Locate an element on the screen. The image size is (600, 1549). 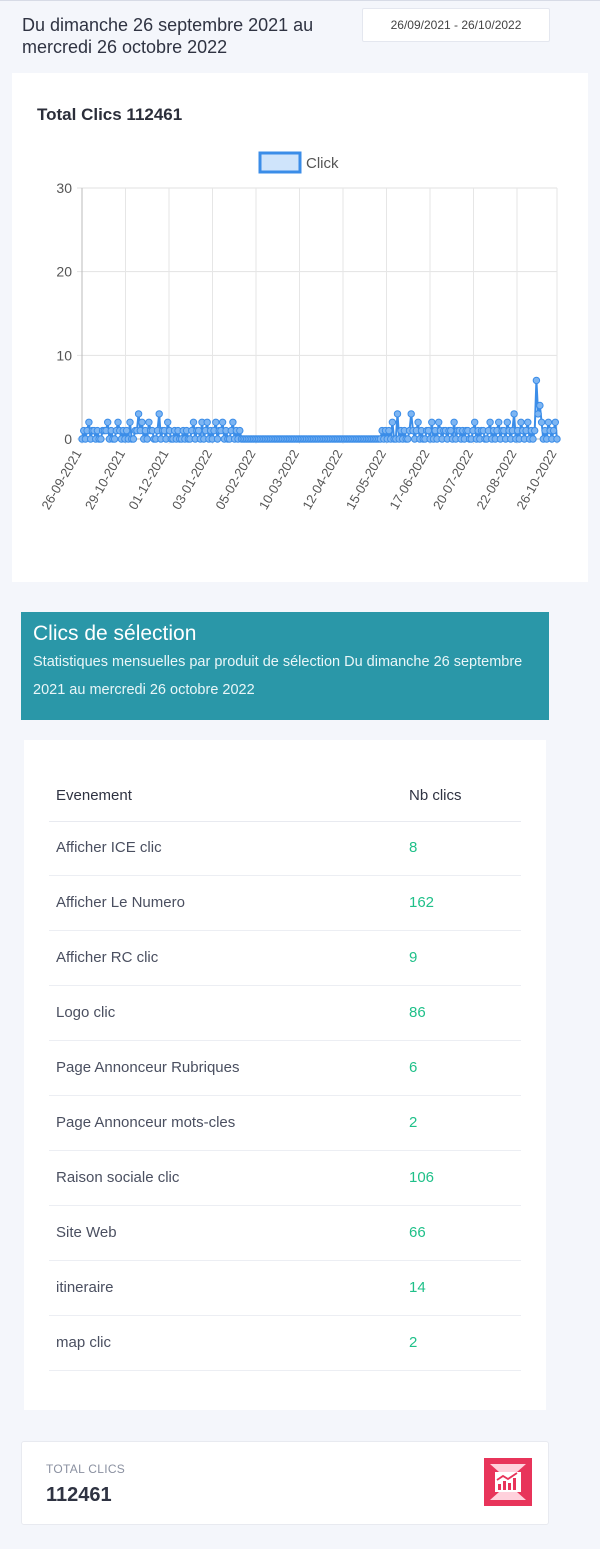
column-header-count: Nb clics is located at coordinates (435, 795).